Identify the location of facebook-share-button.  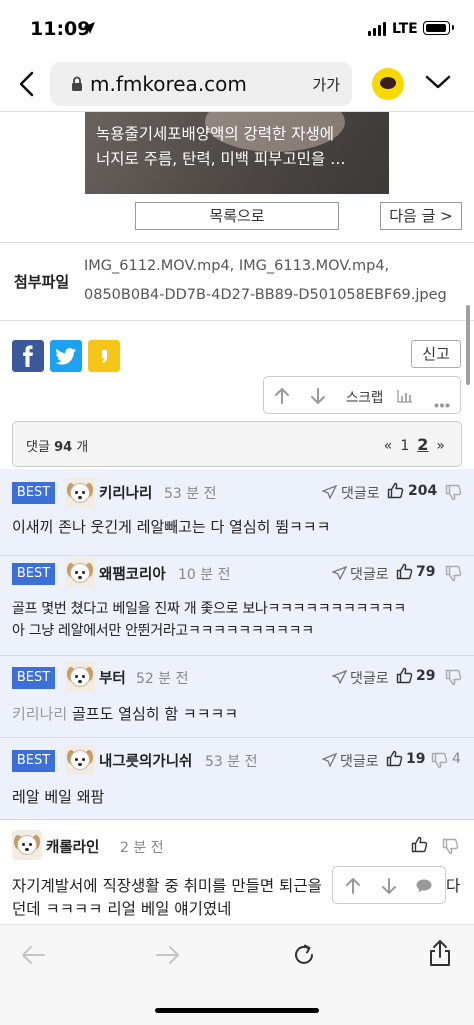
(28, 356).